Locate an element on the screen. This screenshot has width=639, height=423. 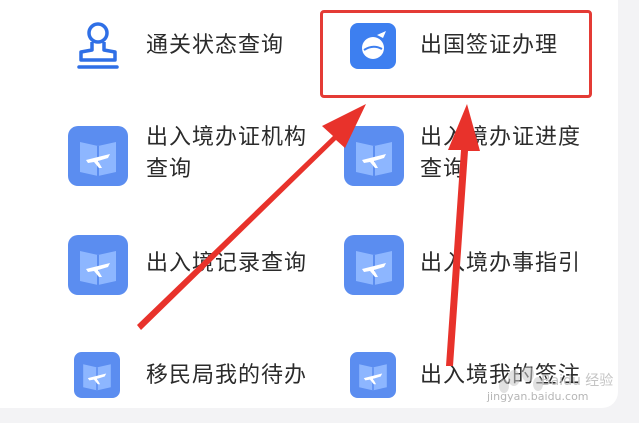
arrow-right is located at coordinates (463, 235).